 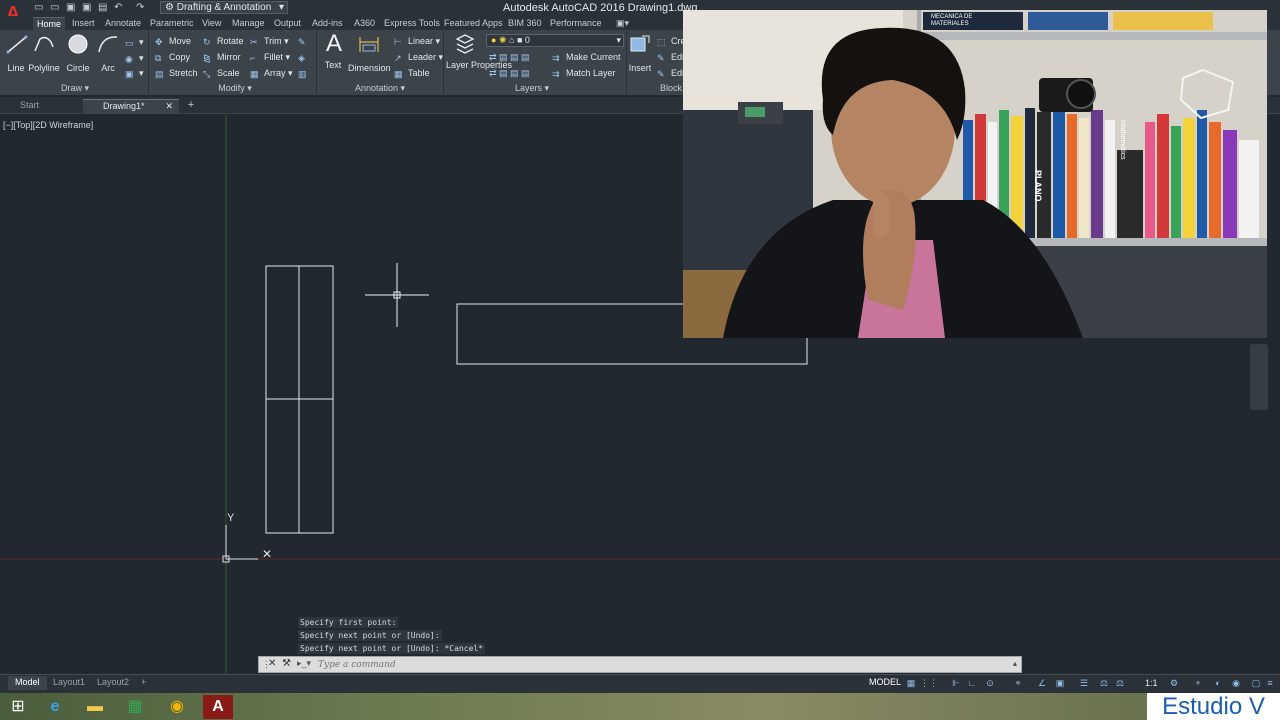 What do you see at coordinates (113, 683) in the screenshot?
I see `layout-tab-layout2: Layout2` at bounding box center [113, 683].